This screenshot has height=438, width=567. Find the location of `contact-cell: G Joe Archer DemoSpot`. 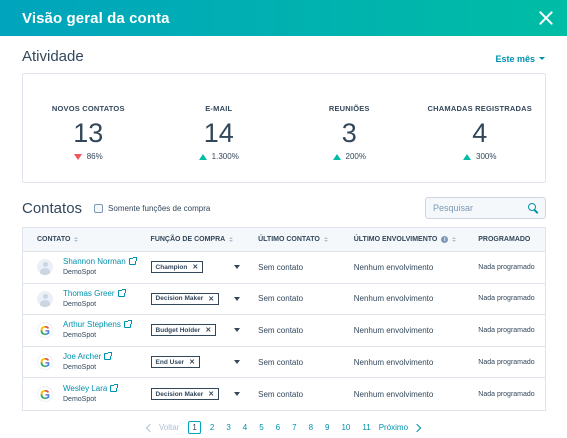

contact-cell: G Joe Archer DemoSpot is located at coordinates (87, 362).